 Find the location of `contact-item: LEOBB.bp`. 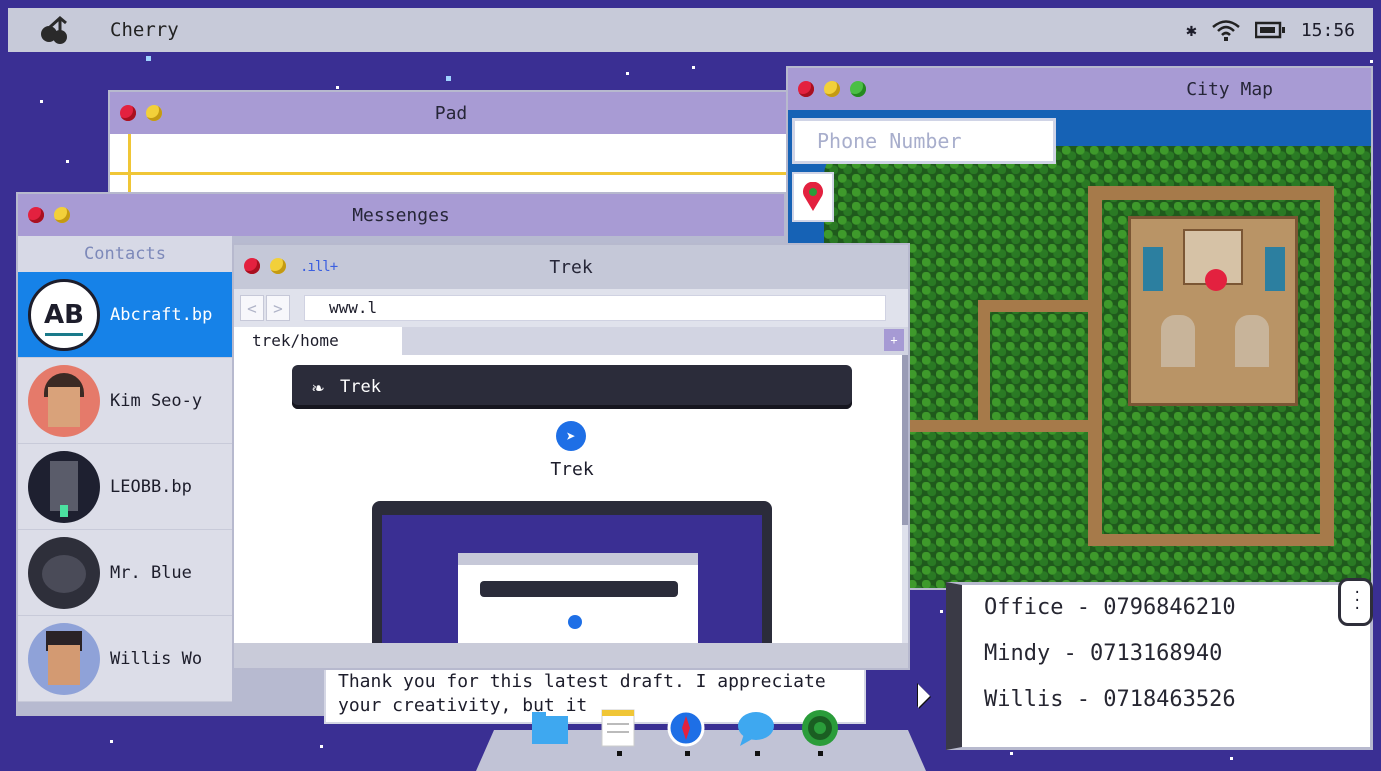

contact-item: LEOBB.bp is located at coordinates (125, 487).